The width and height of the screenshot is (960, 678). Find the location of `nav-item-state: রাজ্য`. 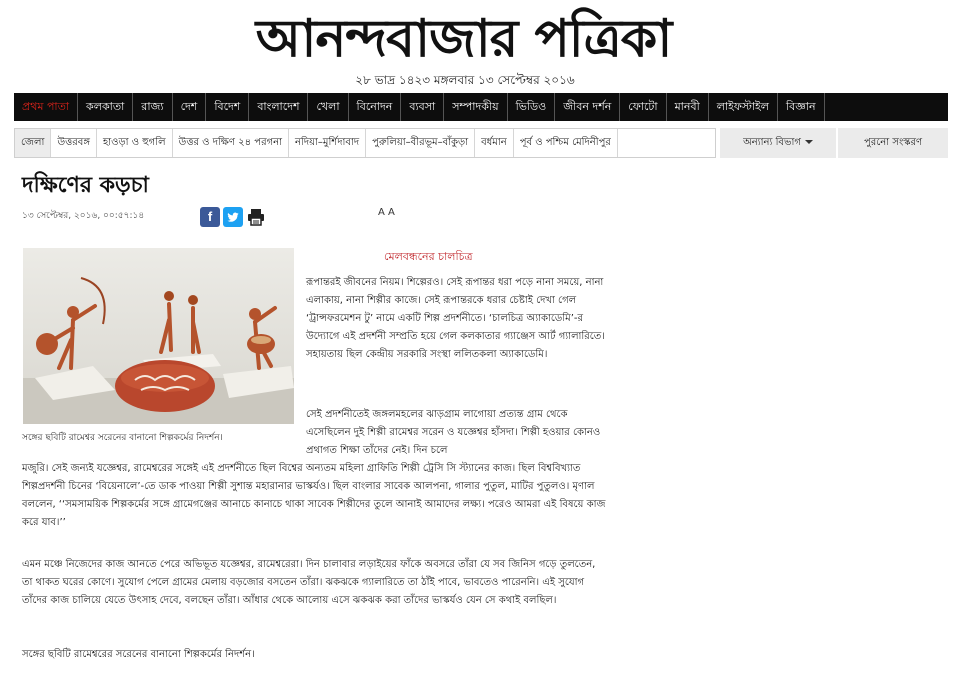

nav-item-state: রাজ্য is located at coordinates (153, 107).